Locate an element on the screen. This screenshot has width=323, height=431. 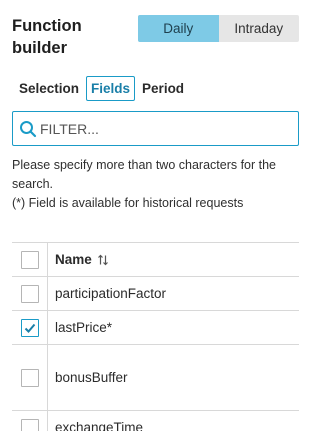
table-header-row: Name is located at coordinates (155, 260).